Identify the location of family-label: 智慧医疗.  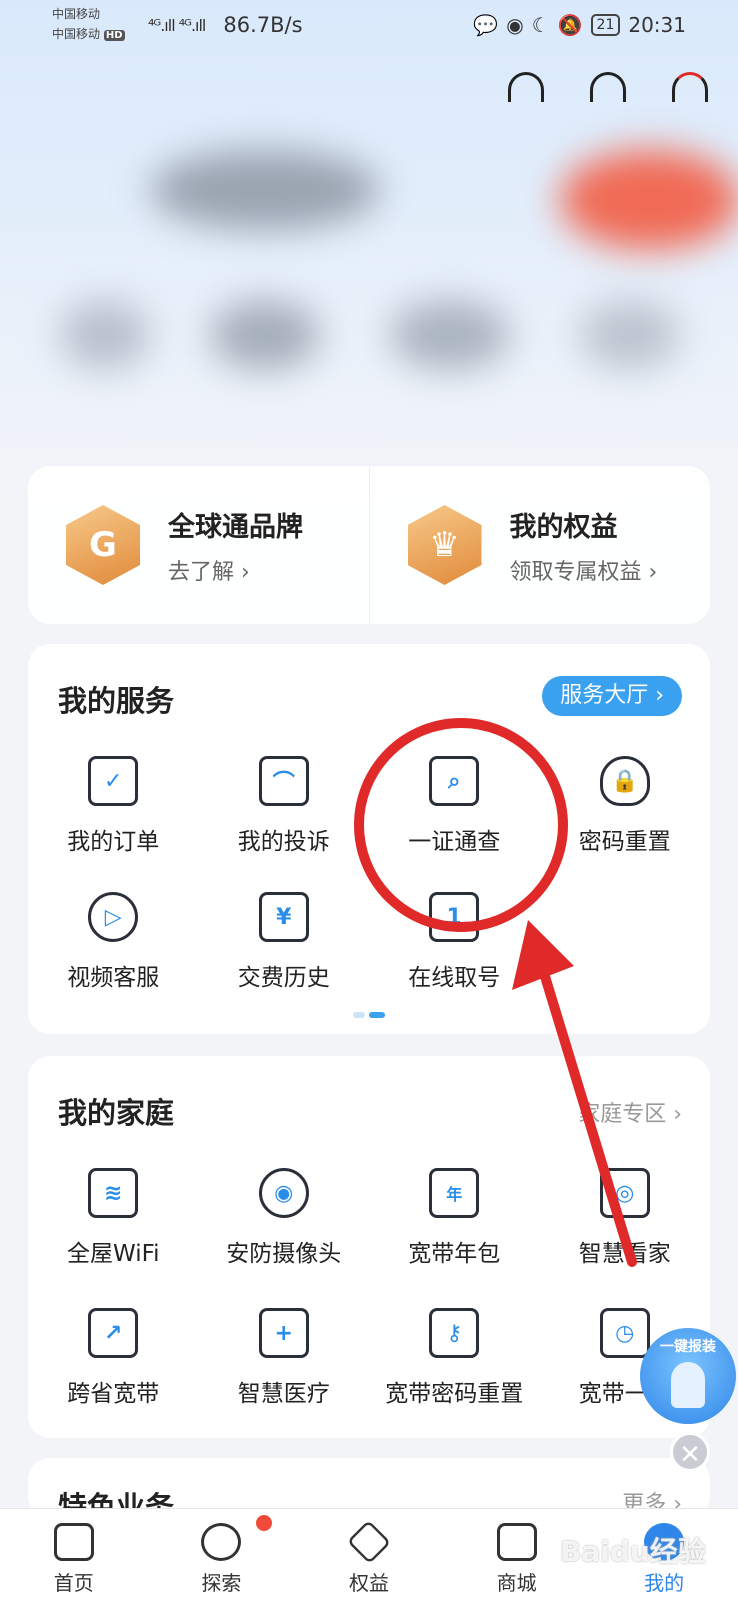
(283, 1394).